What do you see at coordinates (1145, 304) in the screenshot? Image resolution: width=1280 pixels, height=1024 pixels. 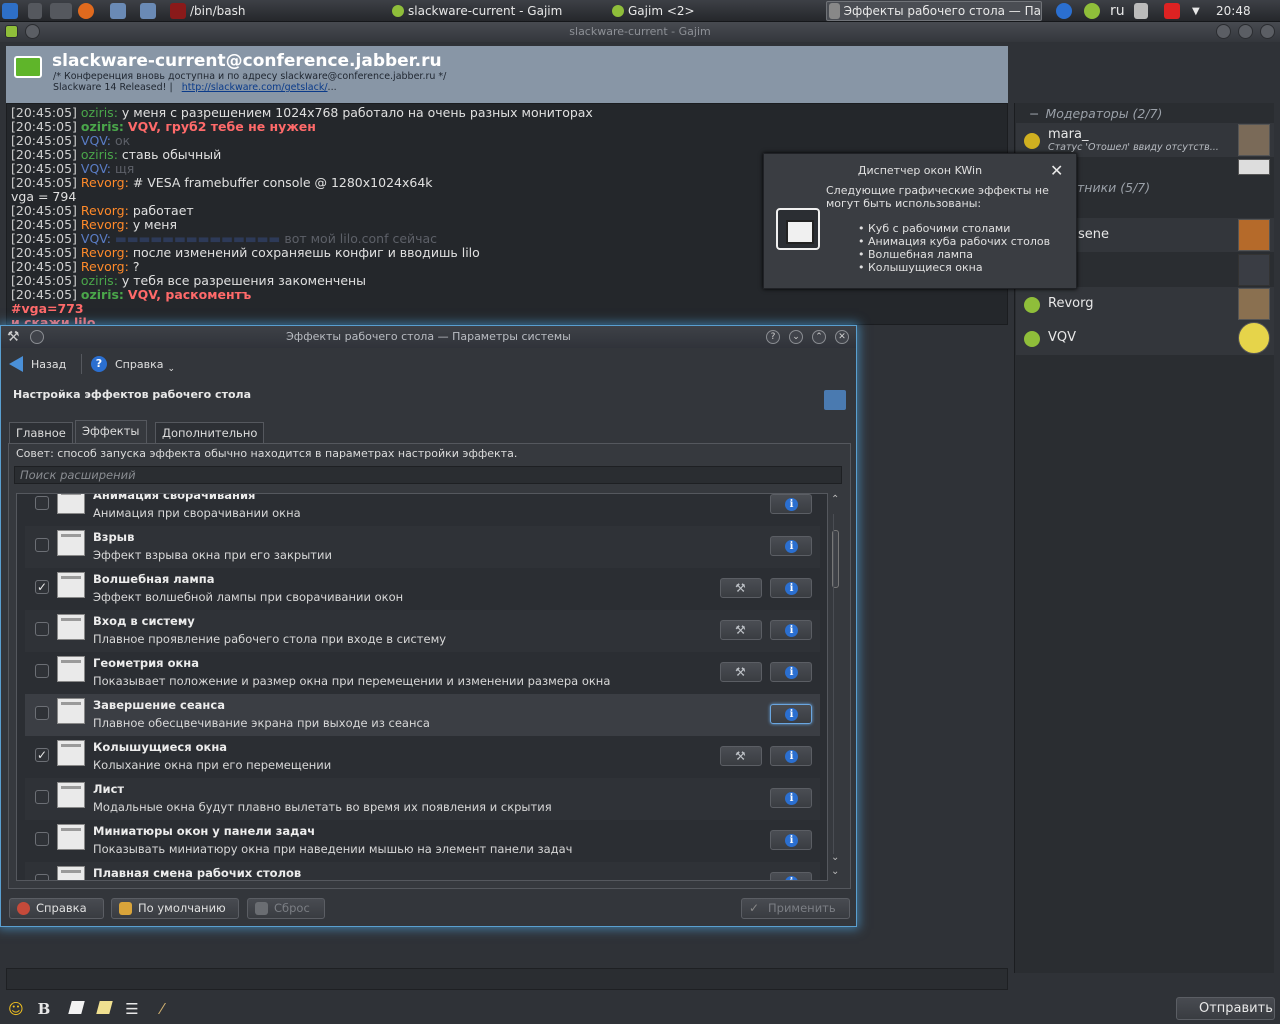 I see `roster-user-revorg: Revorg` at bounding box center [1145, 304].